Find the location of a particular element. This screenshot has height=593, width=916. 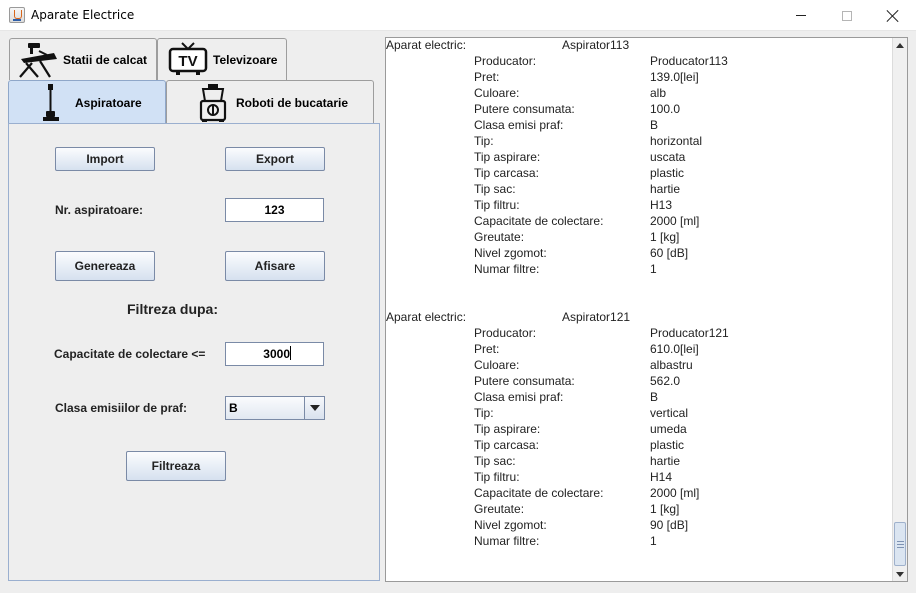

iron-icon is located at coordinates (38, 60).